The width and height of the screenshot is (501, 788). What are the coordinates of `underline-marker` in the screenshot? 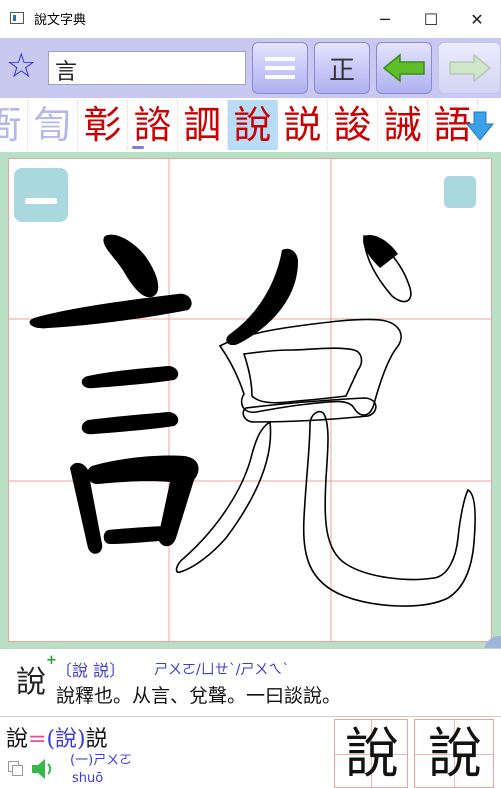 It's located at (138, 147).